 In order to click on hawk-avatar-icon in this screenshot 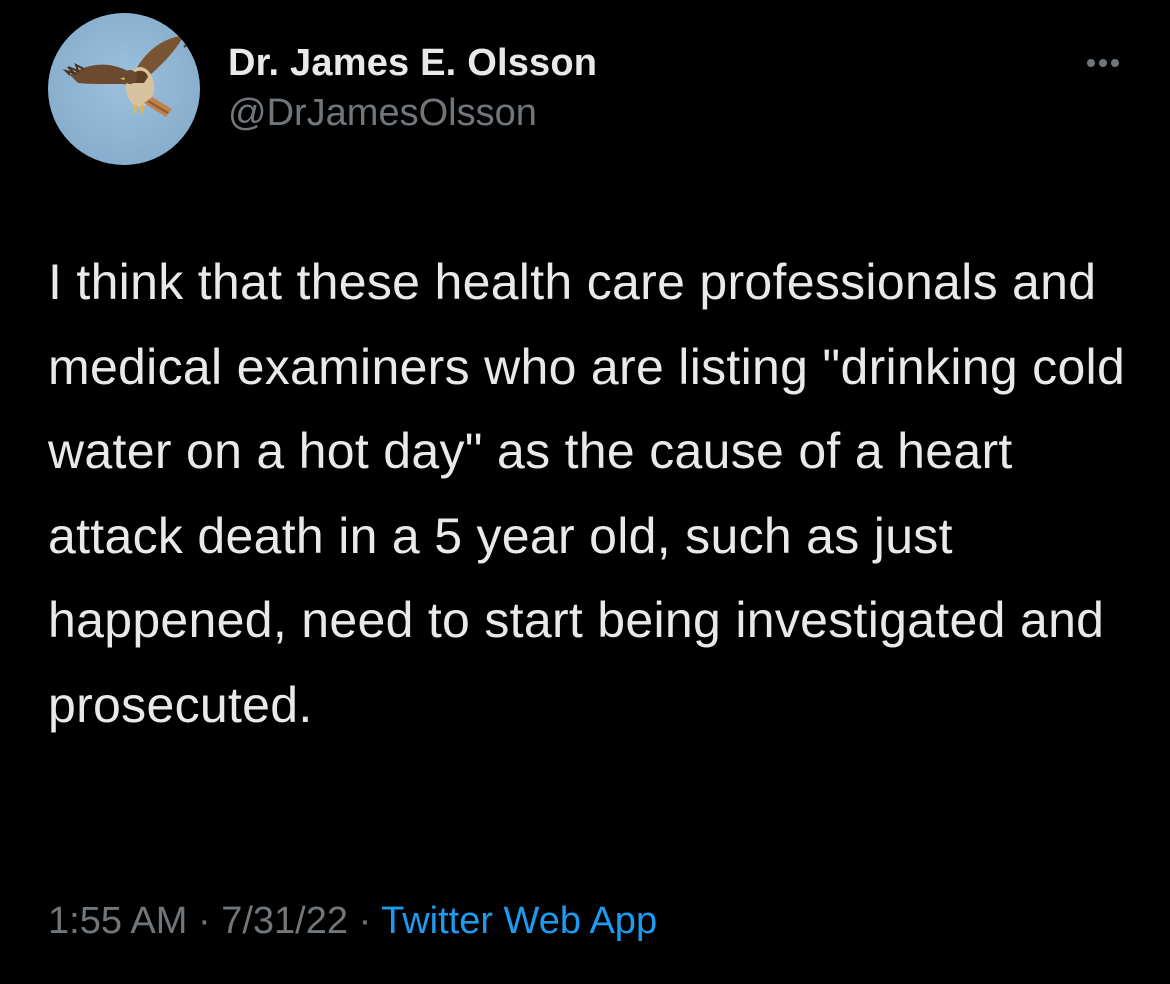, I will do `click(124, 89)`.